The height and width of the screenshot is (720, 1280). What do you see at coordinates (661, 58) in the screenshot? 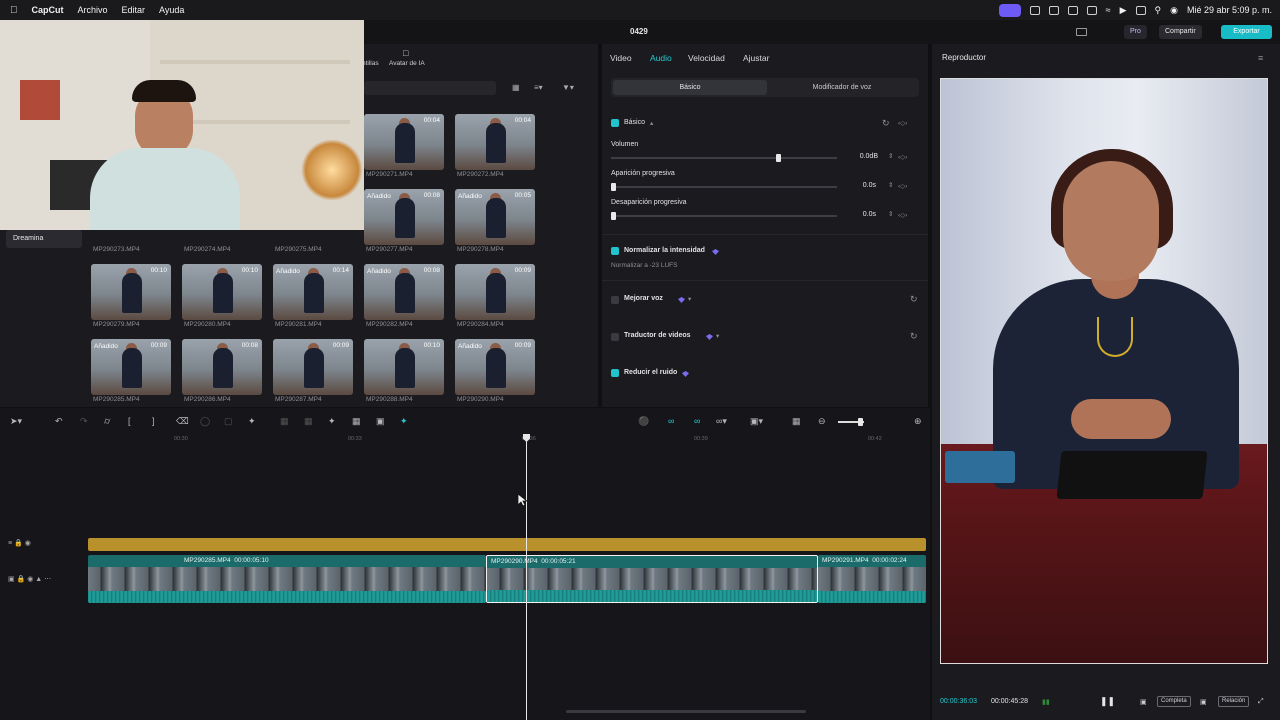
I see `tab-audio: Audio` at bounding box center [661, 58].